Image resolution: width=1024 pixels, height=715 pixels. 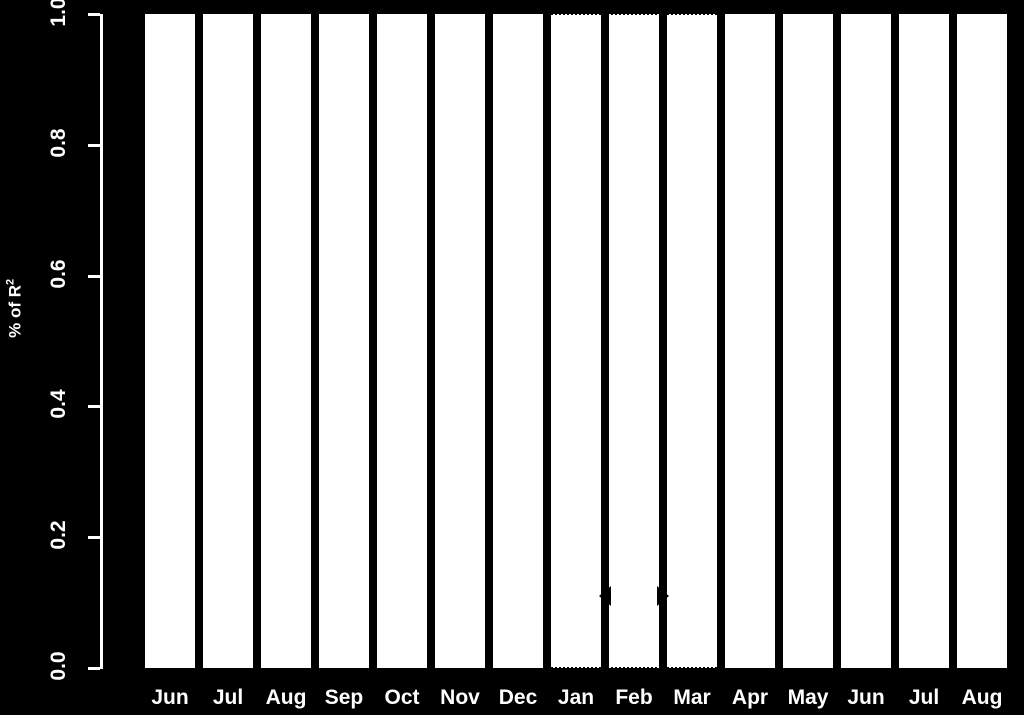 What do you see at coordinates (58, 404) in the screenshot?
I see `y-axis-tick-label: 0.4` at bounding box center [58, 404].